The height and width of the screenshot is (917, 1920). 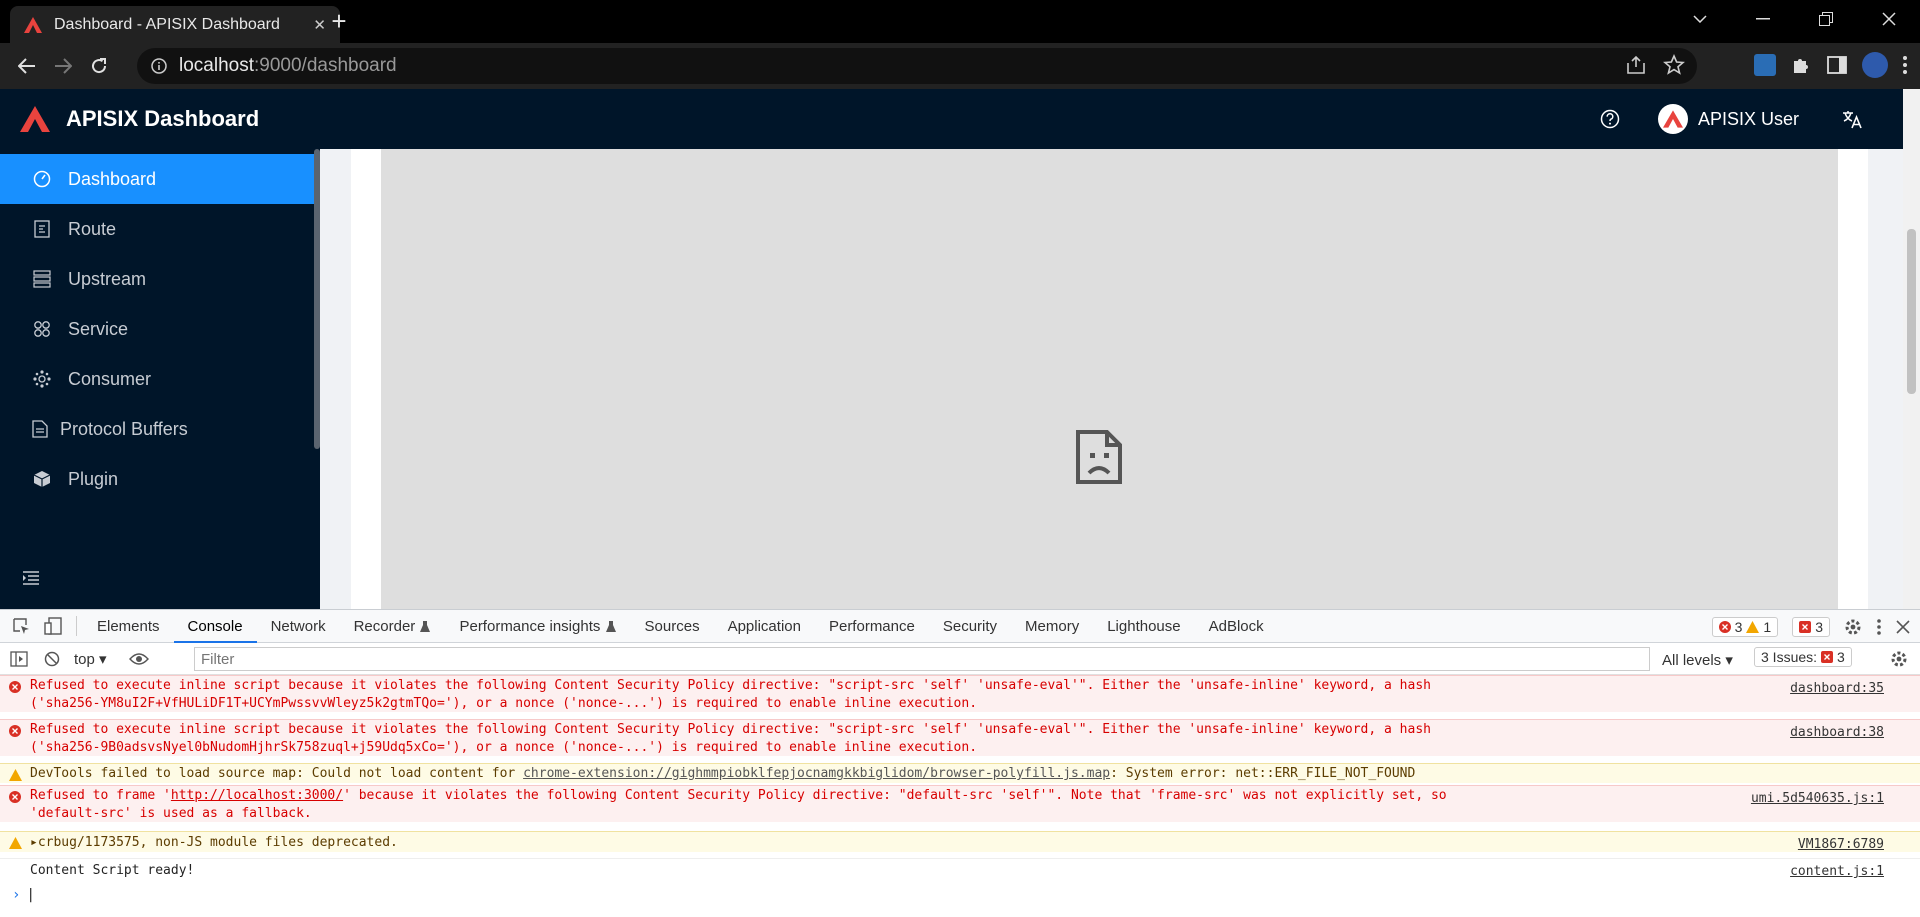 I want to click on expand-triangle-icon: ▸, so click(x=34, y=842).